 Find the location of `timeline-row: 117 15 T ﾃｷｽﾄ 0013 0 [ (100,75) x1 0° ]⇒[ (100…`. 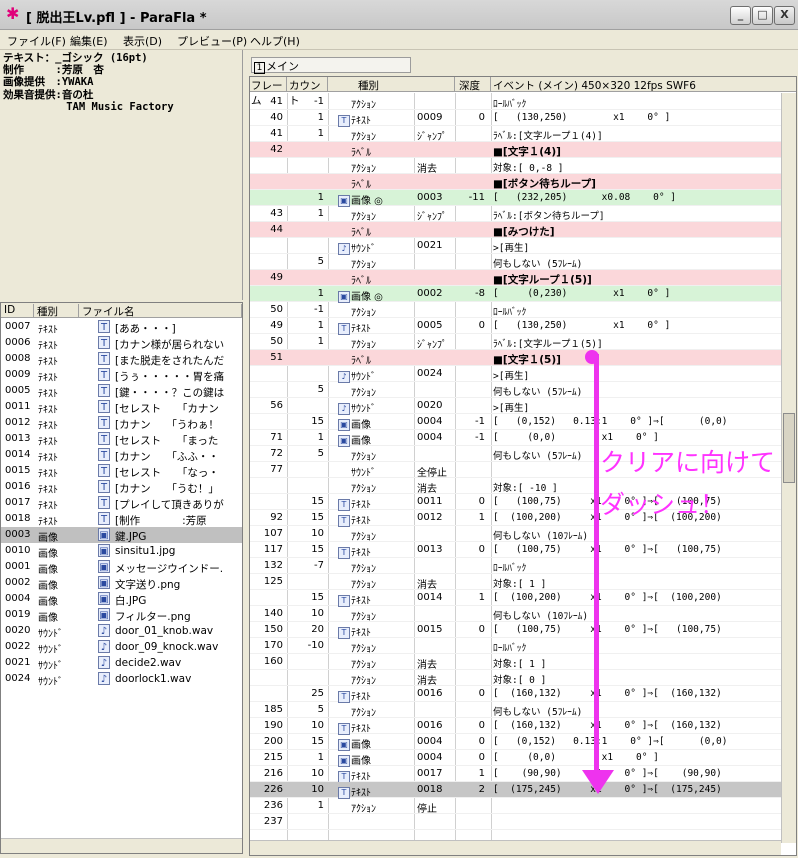

timeline-row: 117 15 T ﾃｷｽﾄ 0013 0 [ (100,75) x1 0° ]⇒[ (100… is located at coordinates (515, 550).